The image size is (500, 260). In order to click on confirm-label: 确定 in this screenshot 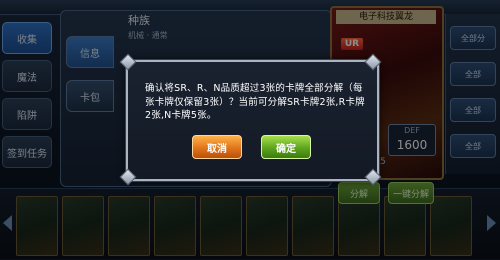, I will do `click(286, 149)`.